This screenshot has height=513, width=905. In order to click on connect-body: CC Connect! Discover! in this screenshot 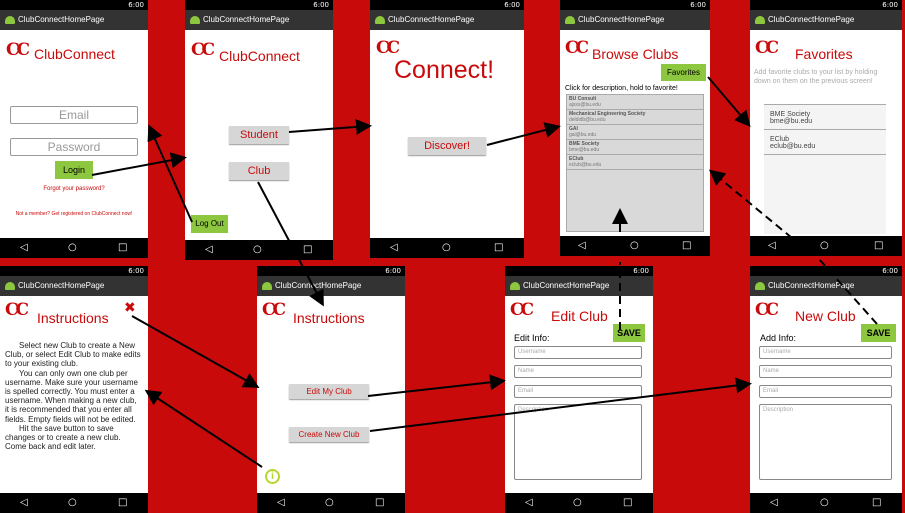, I will do `click(447, 134)`.